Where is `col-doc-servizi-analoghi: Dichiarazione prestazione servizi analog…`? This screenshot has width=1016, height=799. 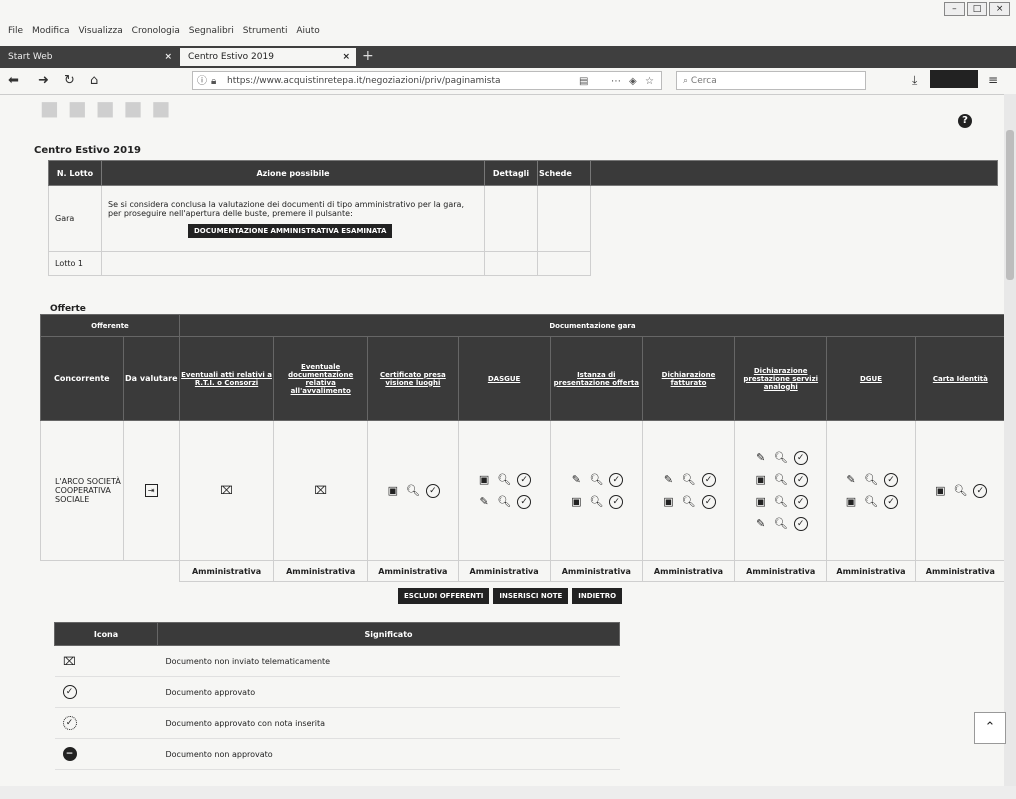
col-doc-servizi-analoghi: Dichiarazione prestazione servizi analog… is located at coordinates (781, 378).